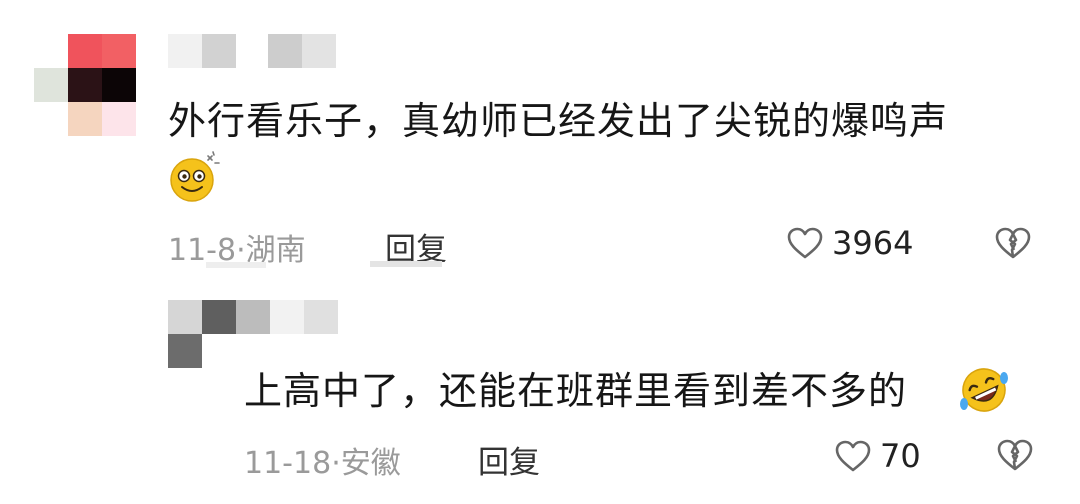 The width and height of the screenshot is (1080, 504). What do you see at coordinates (576, 391) in the screenshot?
I see `comment-text: 上高中了，还能在班群里看到差不多的` at bounding box center [576, 391].